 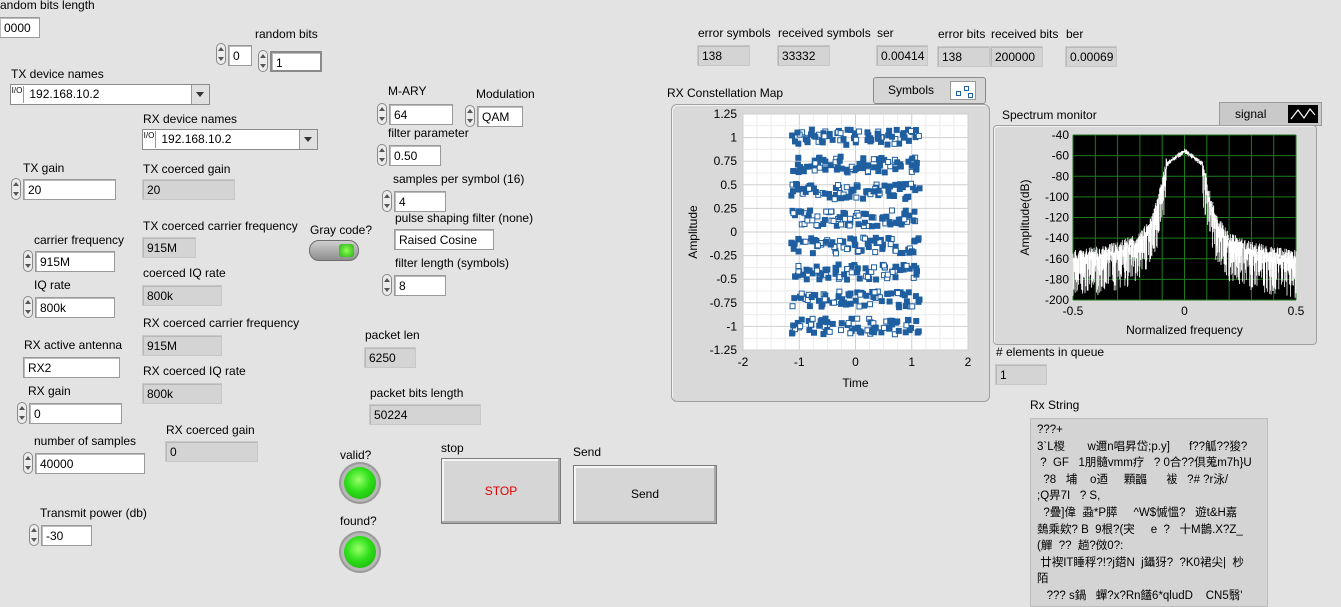 I want to click on filter-length-stepper, so click(x=387, y=285).